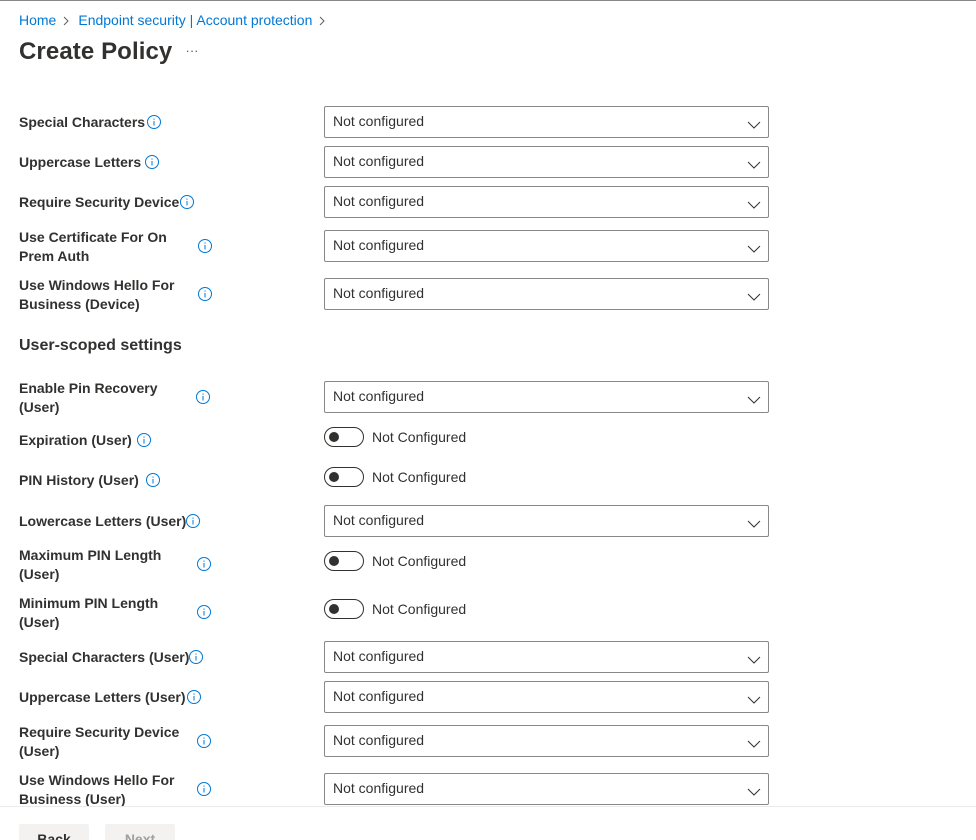 The height and width of the screenshot is (840, 976). I want to click on setting-row-require-security-device: Require Security Device Not configured, so click(488, 202).